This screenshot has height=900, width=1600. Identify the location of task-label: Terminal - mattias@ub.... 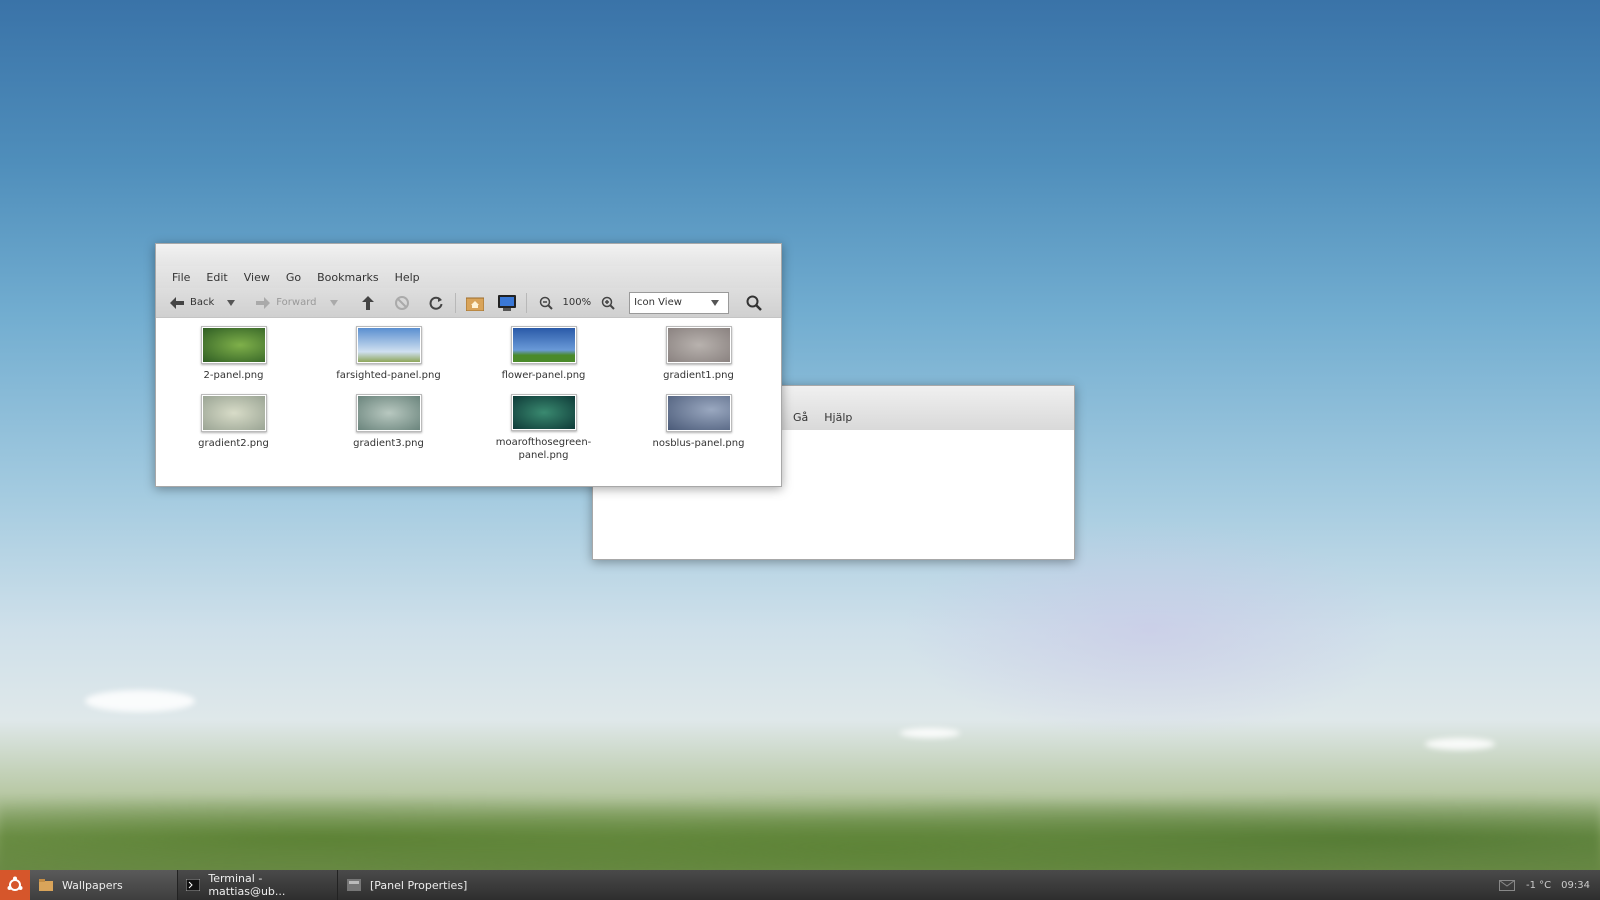
(247, 885).